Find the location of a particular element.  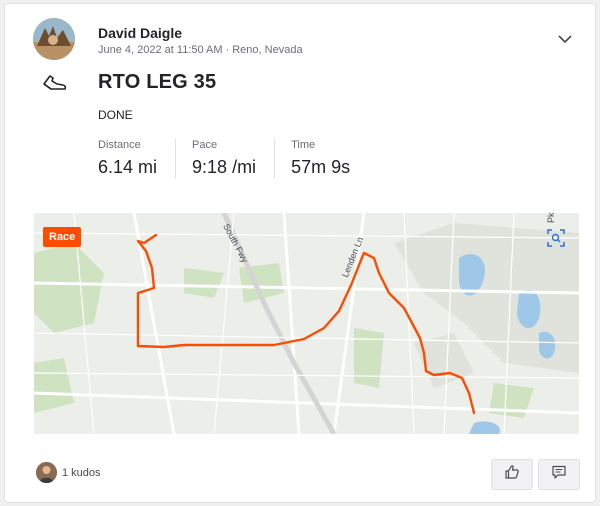

comment-icon is located at coordinates (559, 474).